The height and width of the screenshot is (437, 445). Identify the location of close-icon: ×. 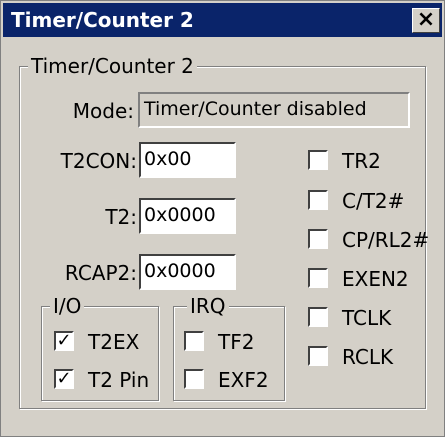
(426, 19).